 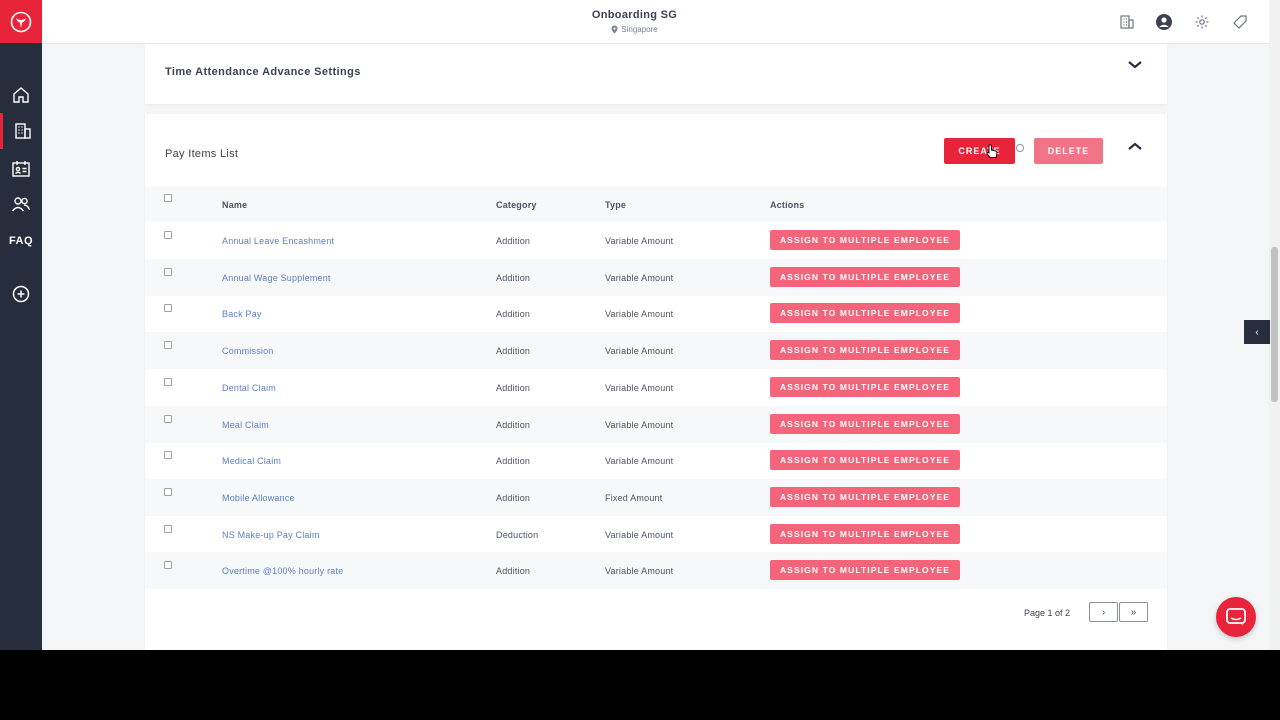 What do you see at coordinates (1133, 612) in the screenshot?
I see `last-page-button: »` at bounding box center [1133, 612].